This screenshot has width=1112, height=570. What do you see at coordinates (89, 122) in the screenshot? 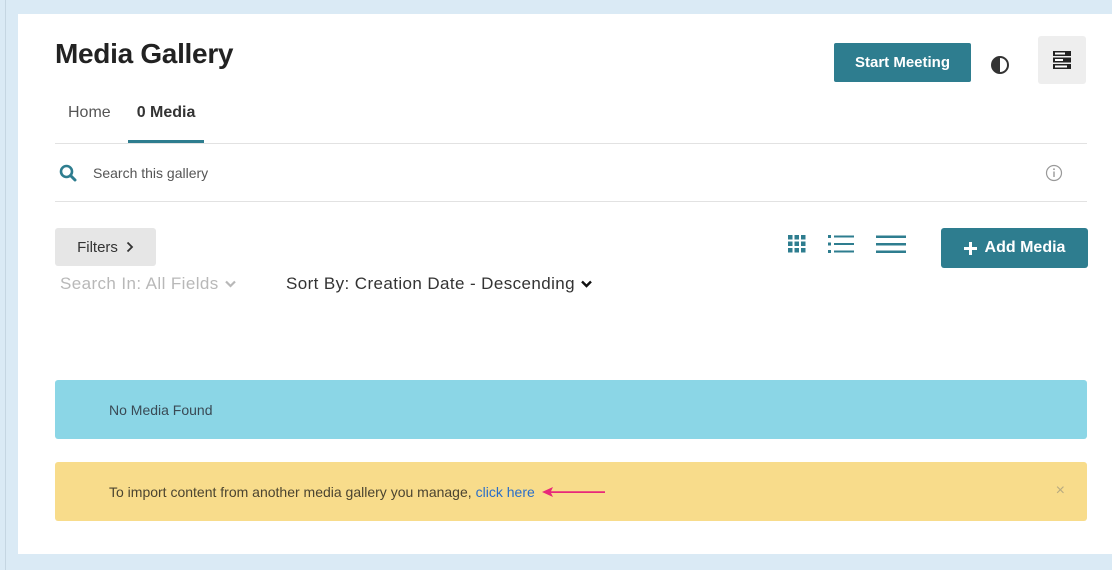
I see `tab-home: Home` at bounding box center [89, 122].